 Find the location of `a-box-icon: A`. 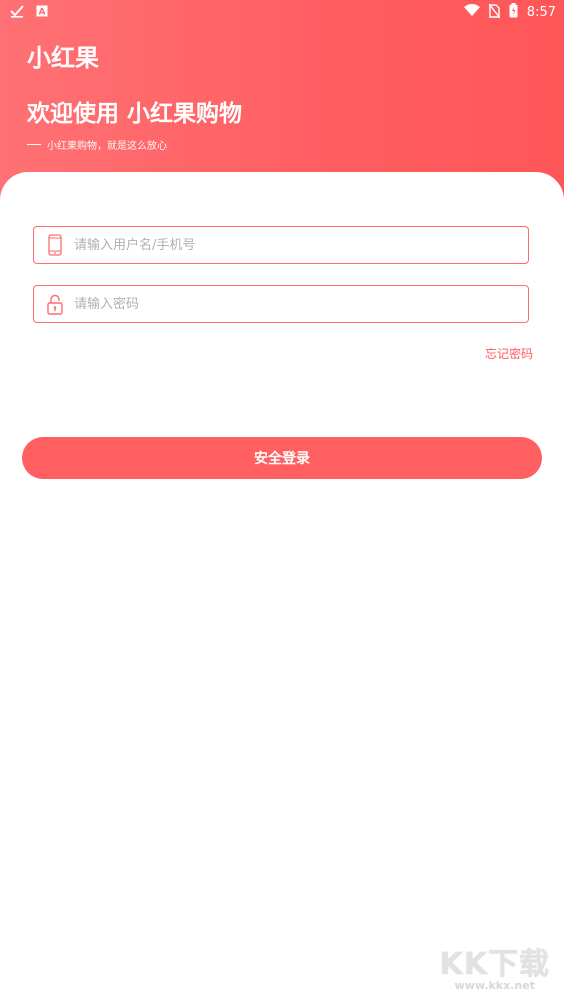

a-box-icon: A is located at coordinates (42, 13).